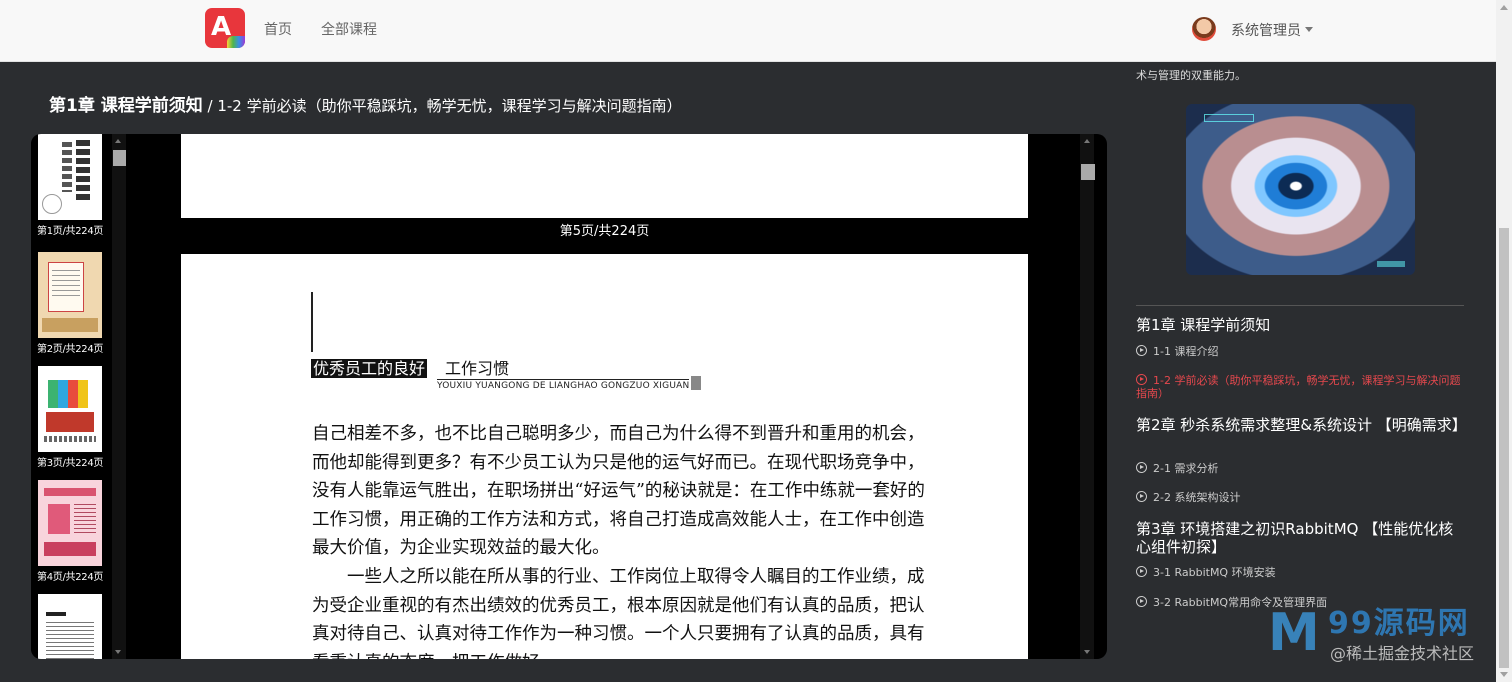 This screenshot has height=682, width=1512. What do you see at coordinates (696, 383) in the screenshot?
I see `page-decoration-mark` at bounding box center [696, 383].